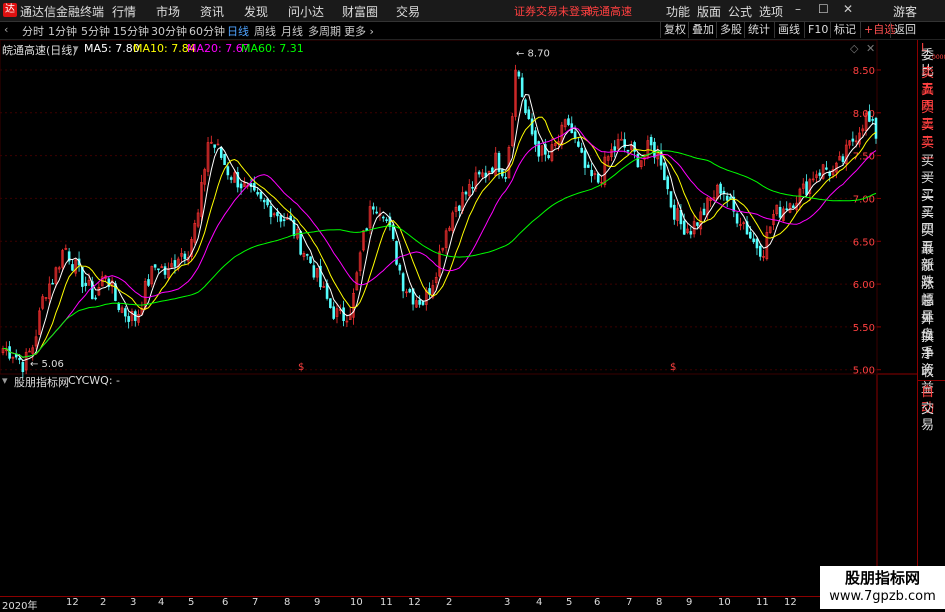 The image size is (945, 612). Describe the element at coordinates (709, 11) in the screenshot. I see `menu-banmian: 版面` at that location.